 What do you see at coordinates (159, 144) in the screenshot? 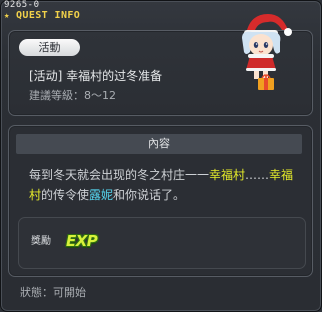
I see `content-header: 內容` at bounding box center [159, 144].